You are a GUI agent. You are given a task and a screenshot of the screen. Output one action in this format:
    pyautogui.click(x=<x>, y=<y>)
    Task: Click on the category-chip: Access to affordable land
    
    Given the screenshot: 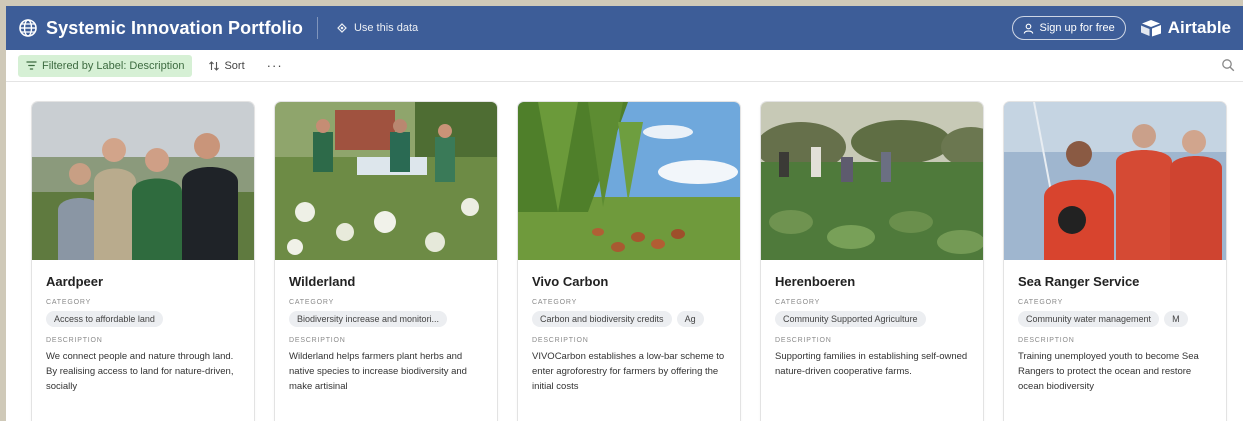 What is the action you would take?
    pyautogui.click(x=104, y=319)
    